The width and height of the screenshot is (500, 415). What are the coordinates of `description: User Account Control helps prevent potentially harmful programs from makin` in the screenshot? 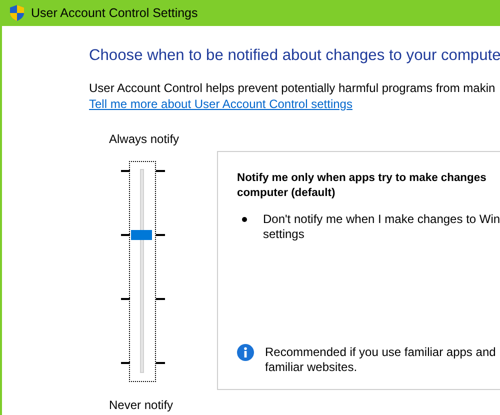 It's located at (292, 88).